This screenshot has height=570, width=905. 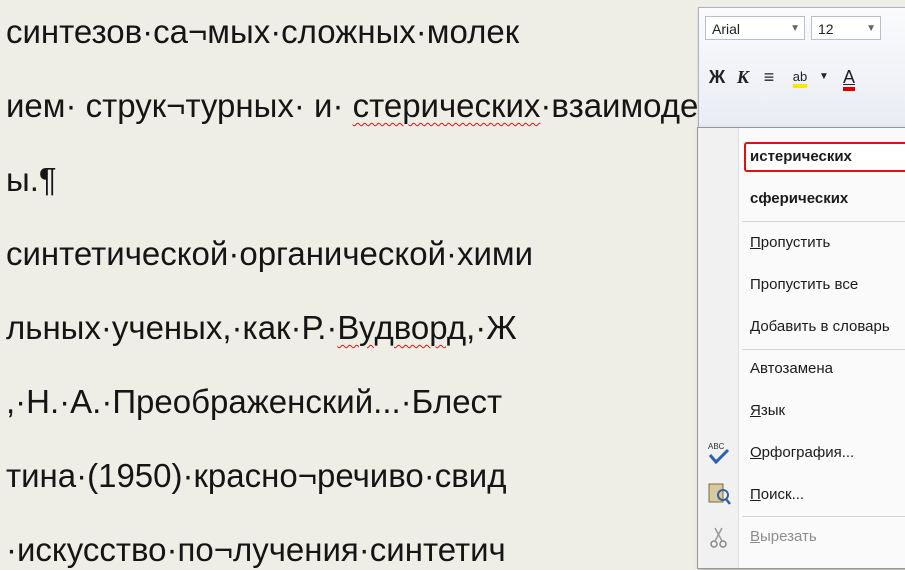 What do you see at coordinates (826, 29) in the screenshot?
I see `font-size-value: 12` at bounding box center [826, 29].